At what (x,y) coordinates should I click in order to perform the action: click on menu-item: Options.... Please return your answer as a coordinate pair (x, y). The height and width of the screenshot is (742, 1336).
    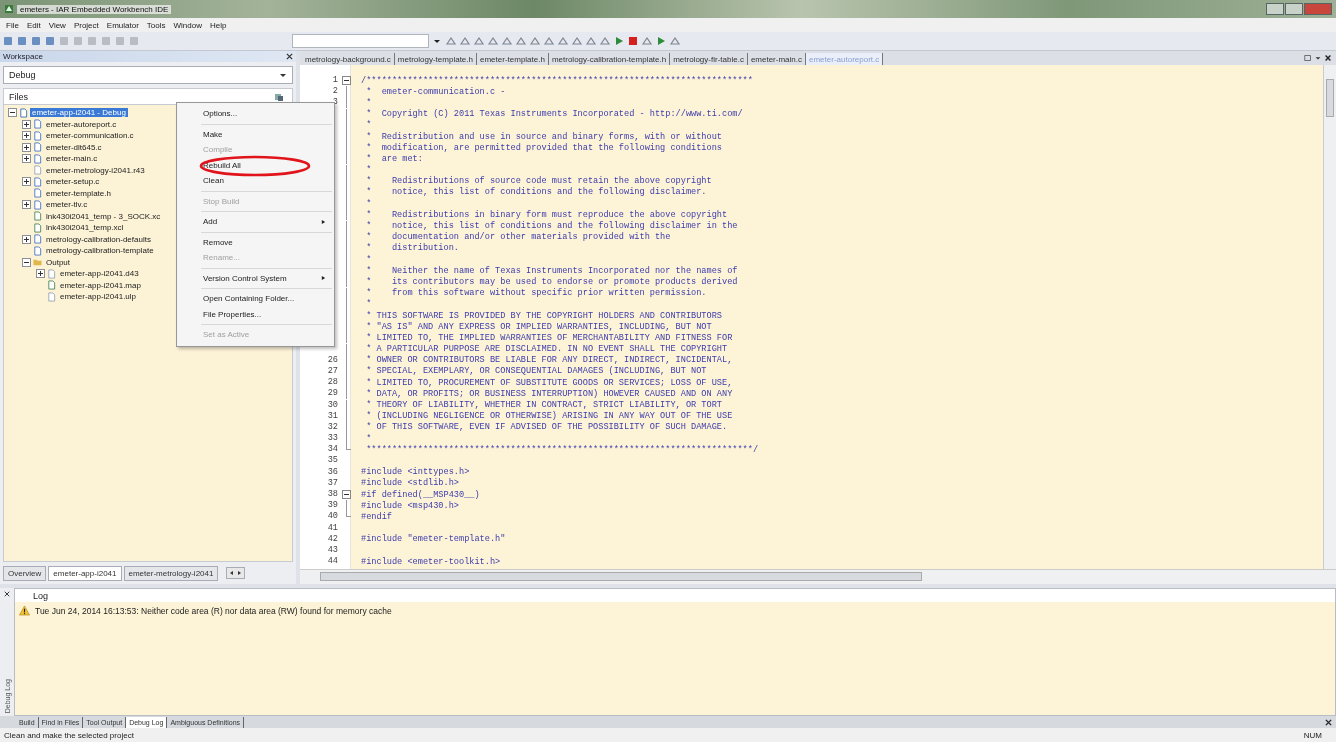
    Looking at the image, I should click on (255, 114).